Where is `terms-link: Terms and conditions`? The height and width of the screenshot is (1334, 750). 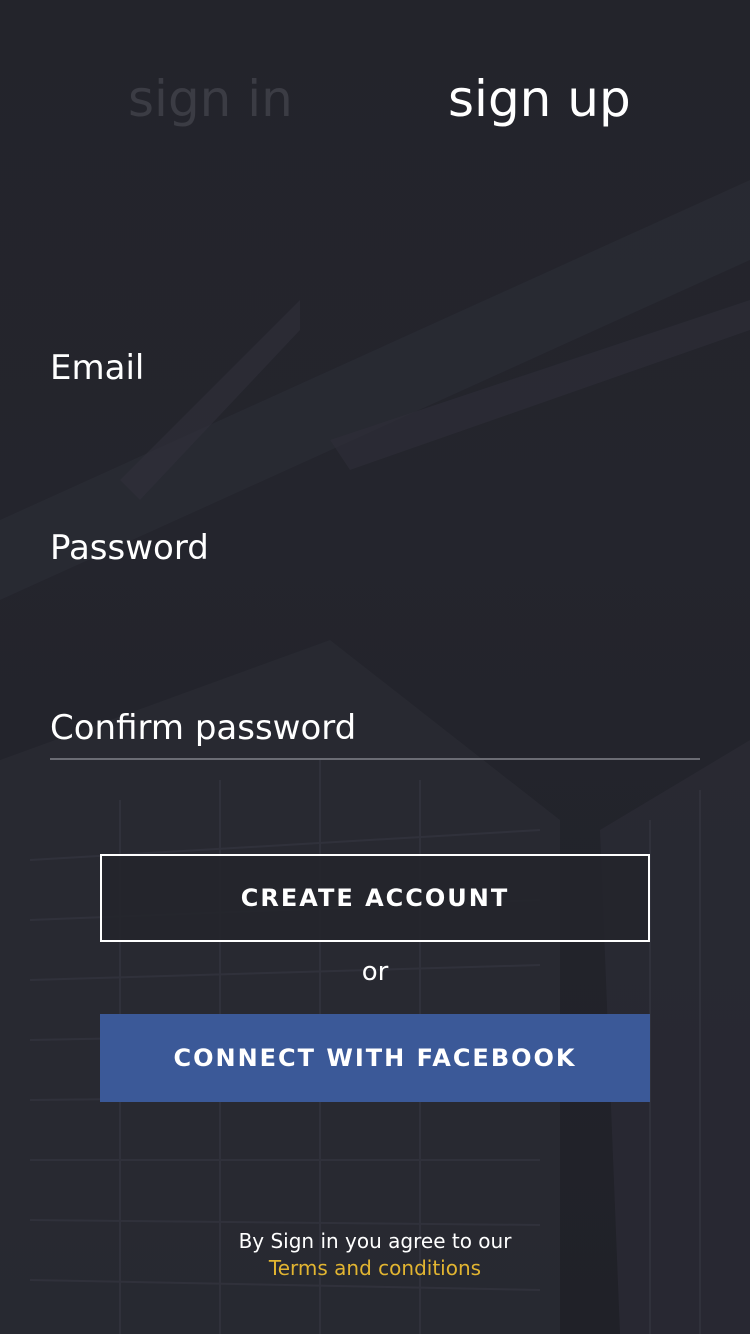
terms-link: Terms and conditions is located at coordinates (375, 1268).